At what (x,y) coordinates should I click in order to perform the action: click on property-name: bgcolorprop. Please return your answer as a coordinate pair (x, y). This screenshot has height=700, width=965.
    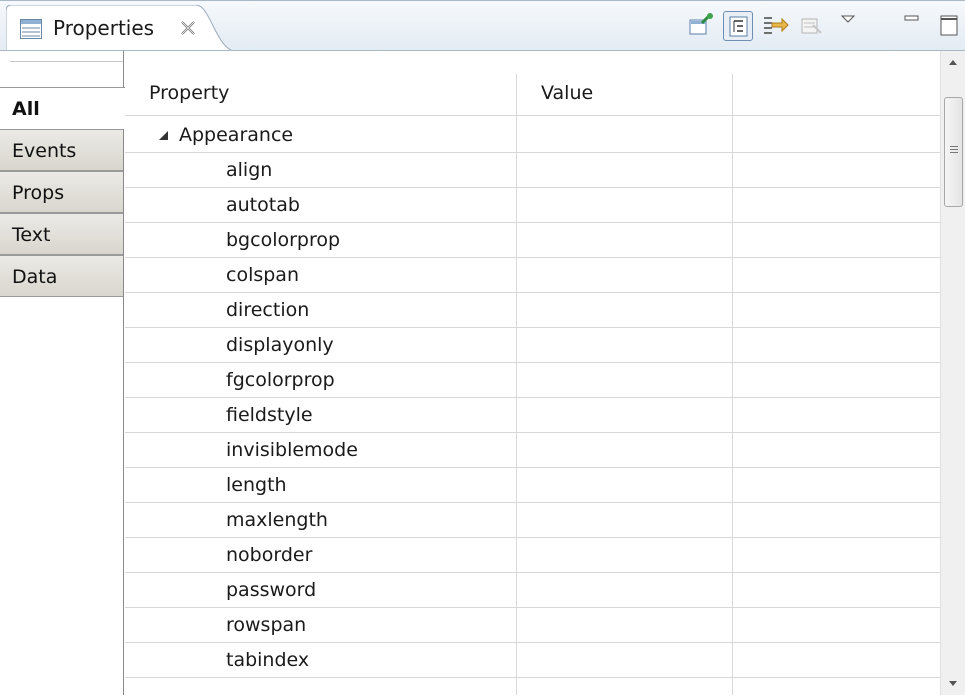
    Looking at the image, I should click on (283, 240).